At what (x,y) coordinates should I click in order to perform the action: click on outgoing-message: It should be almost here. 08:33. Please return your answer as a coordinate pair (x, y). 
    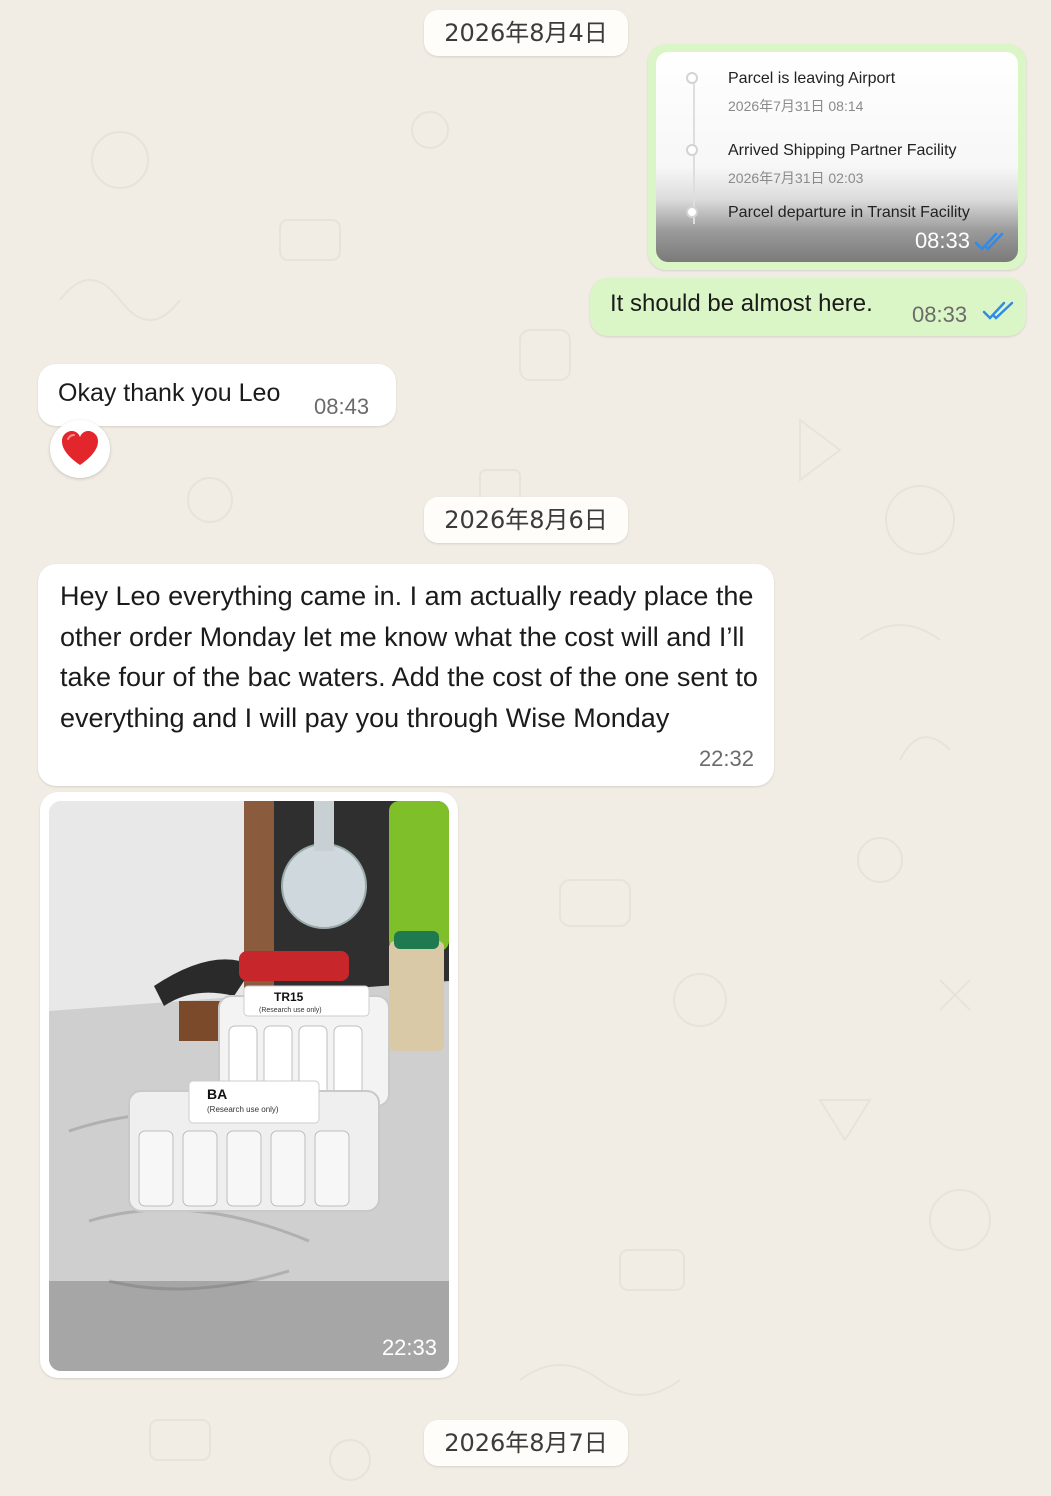
    Looking at the image, I should click on (808, 307).